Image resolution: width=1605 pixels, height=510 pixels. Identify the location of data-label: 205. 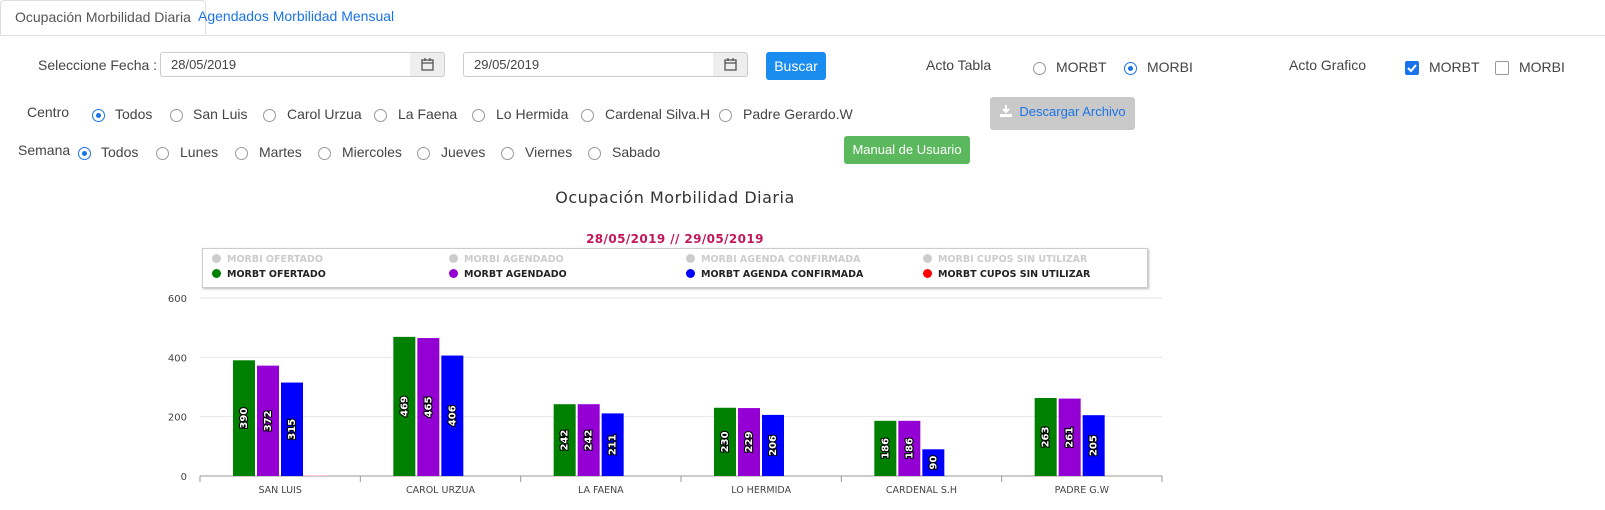
(1094, 445).